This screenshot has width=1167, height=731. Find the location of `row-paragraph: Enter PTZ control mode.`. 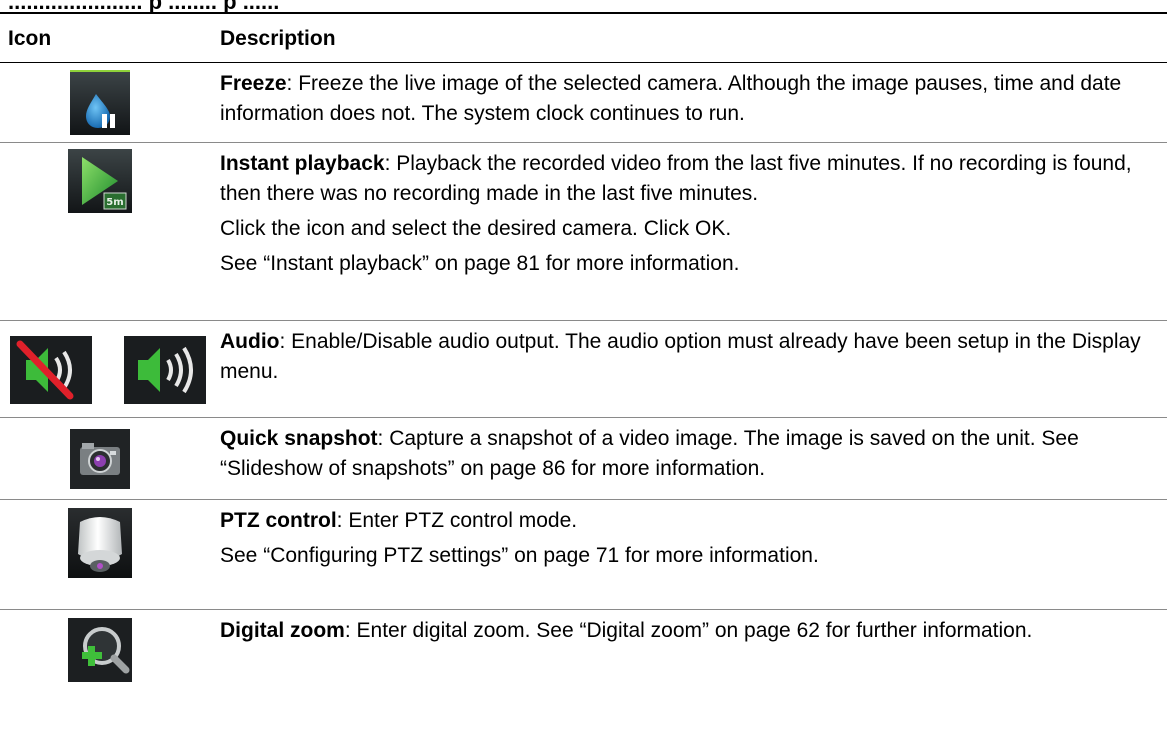

row-paragraph: Enter PTZ control mode. is located at coordinates (463, 520).